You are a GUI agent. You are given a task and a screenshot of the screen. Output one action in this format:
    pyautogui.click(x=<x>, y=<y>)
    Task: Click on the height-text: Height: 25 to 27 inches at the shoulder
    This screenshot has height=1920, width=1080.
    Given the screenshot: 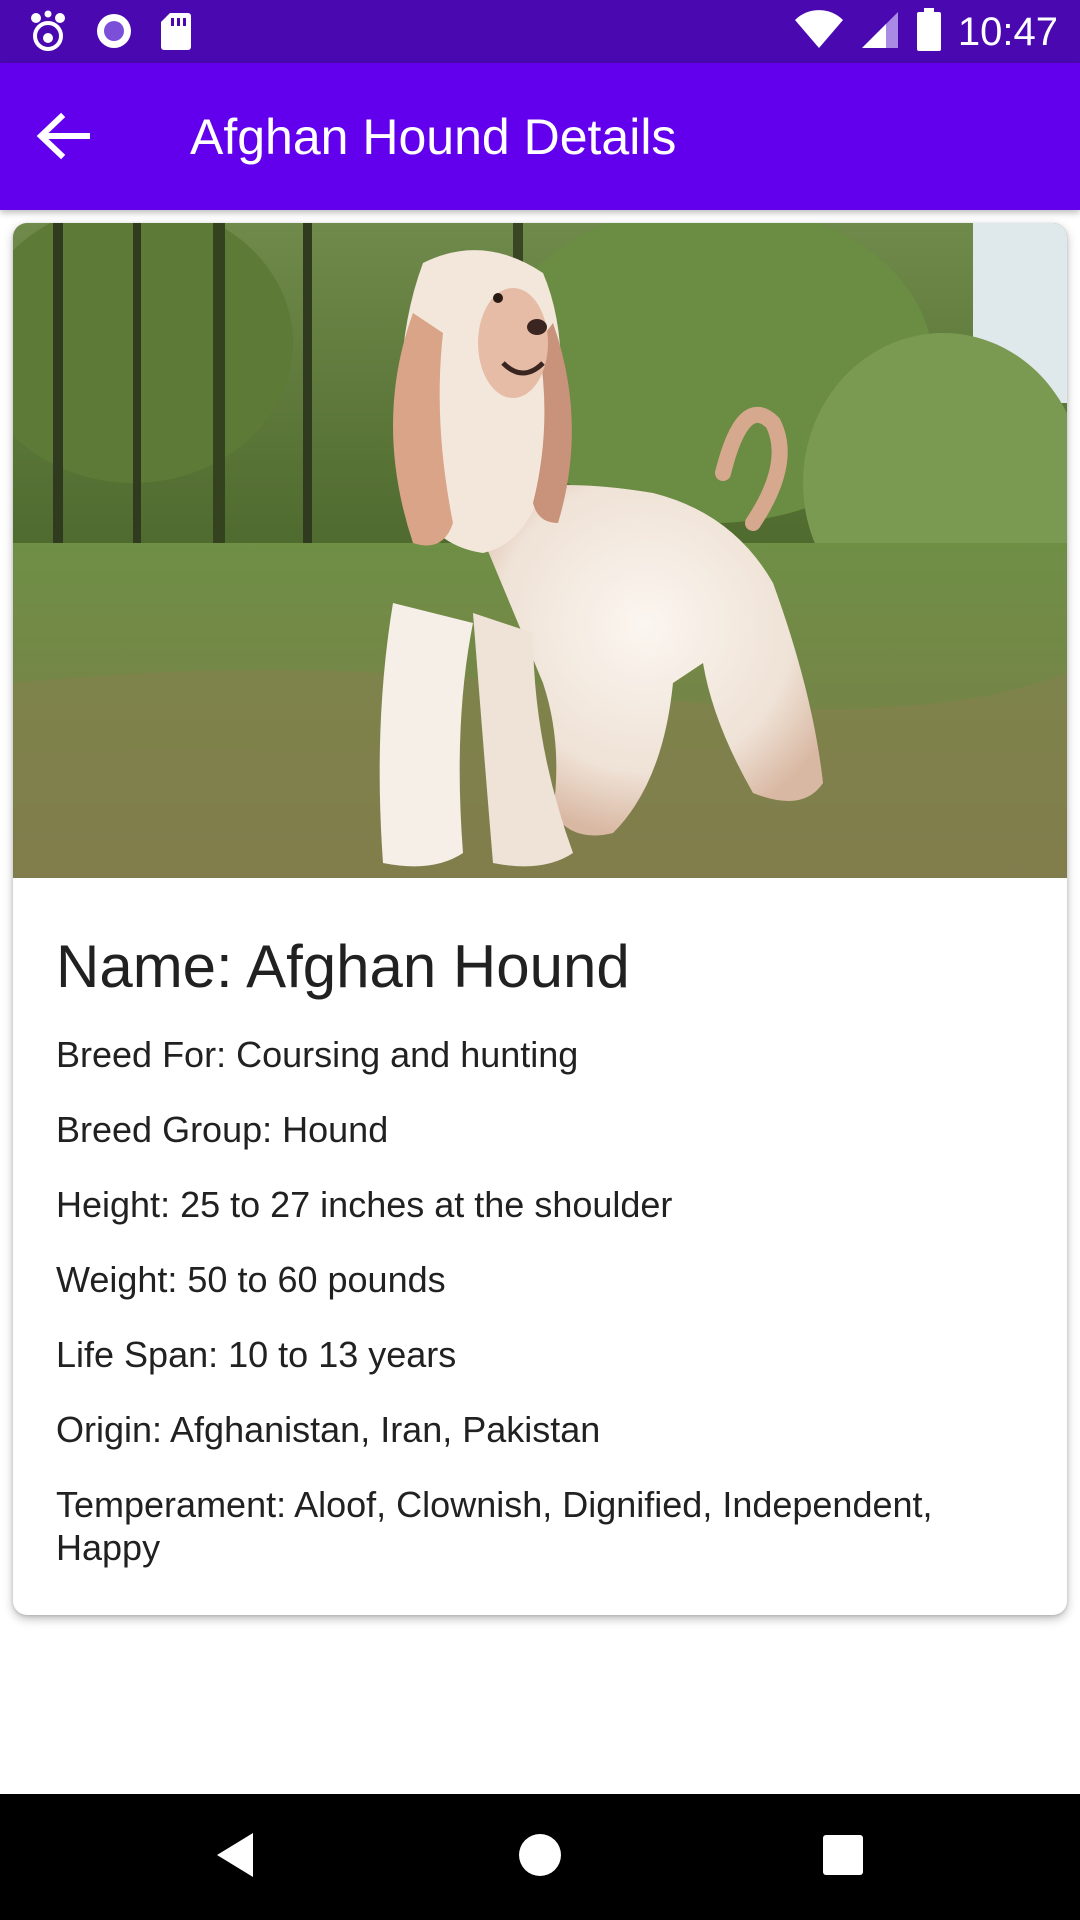 What is the action you would take?
    pyautogui.click(x=364, y=1204)
    